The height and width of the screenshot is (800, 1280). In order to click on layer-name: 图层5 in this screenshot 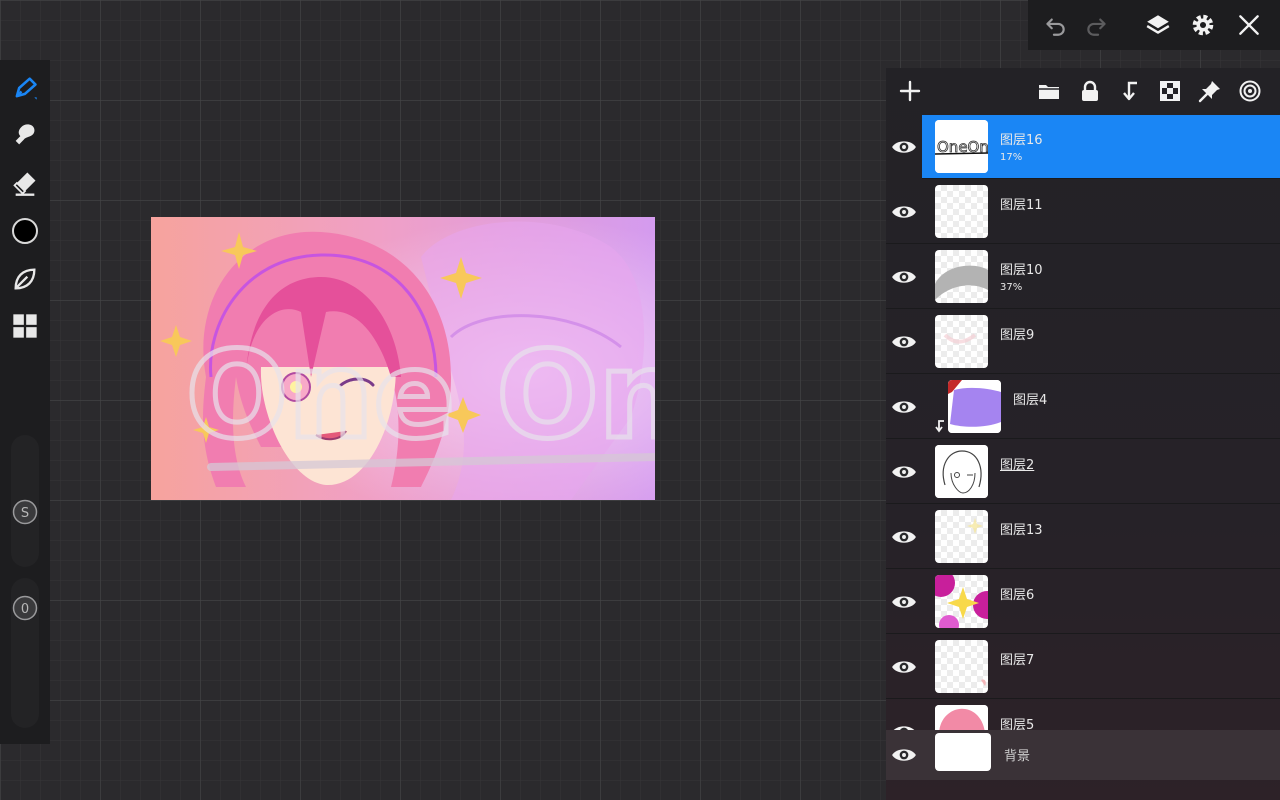, I will do `click(1017, 724)`.